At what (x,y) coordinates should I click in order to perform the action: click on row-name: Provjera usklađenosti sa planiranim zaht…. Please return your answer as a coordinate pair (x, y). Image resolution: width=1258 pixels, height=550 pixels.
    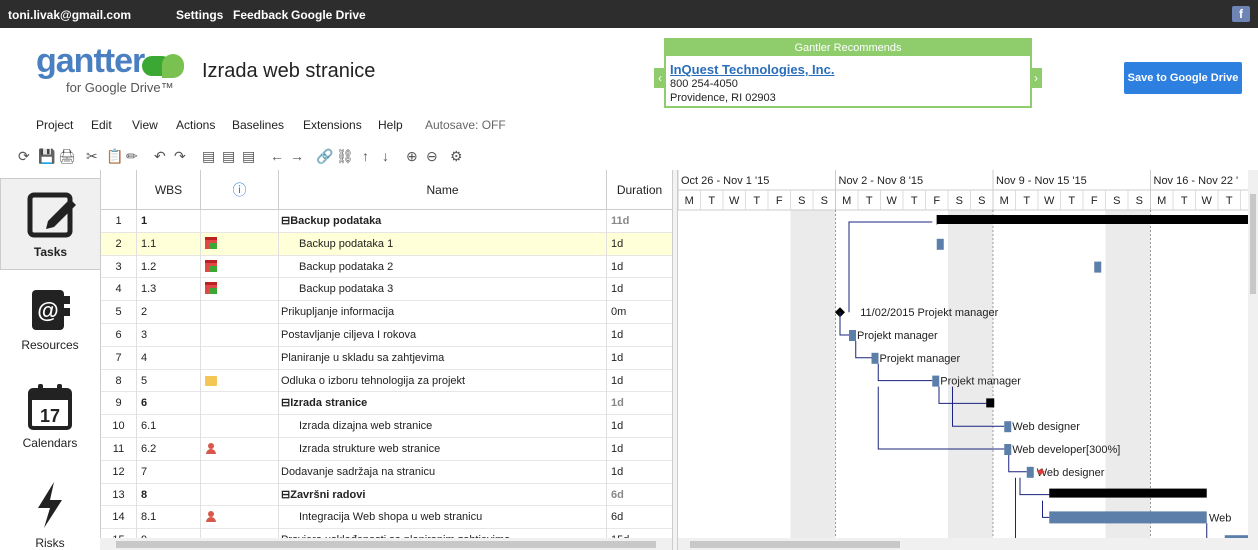
    Looking at the image, I should click on (443, 533).